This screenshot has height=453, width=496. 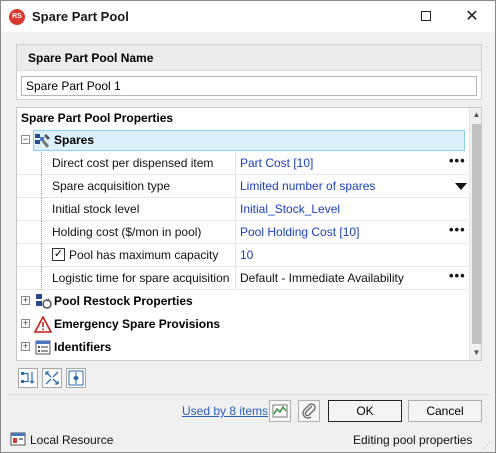 I want to click on expand-all-button, so click(x=52, y=378).